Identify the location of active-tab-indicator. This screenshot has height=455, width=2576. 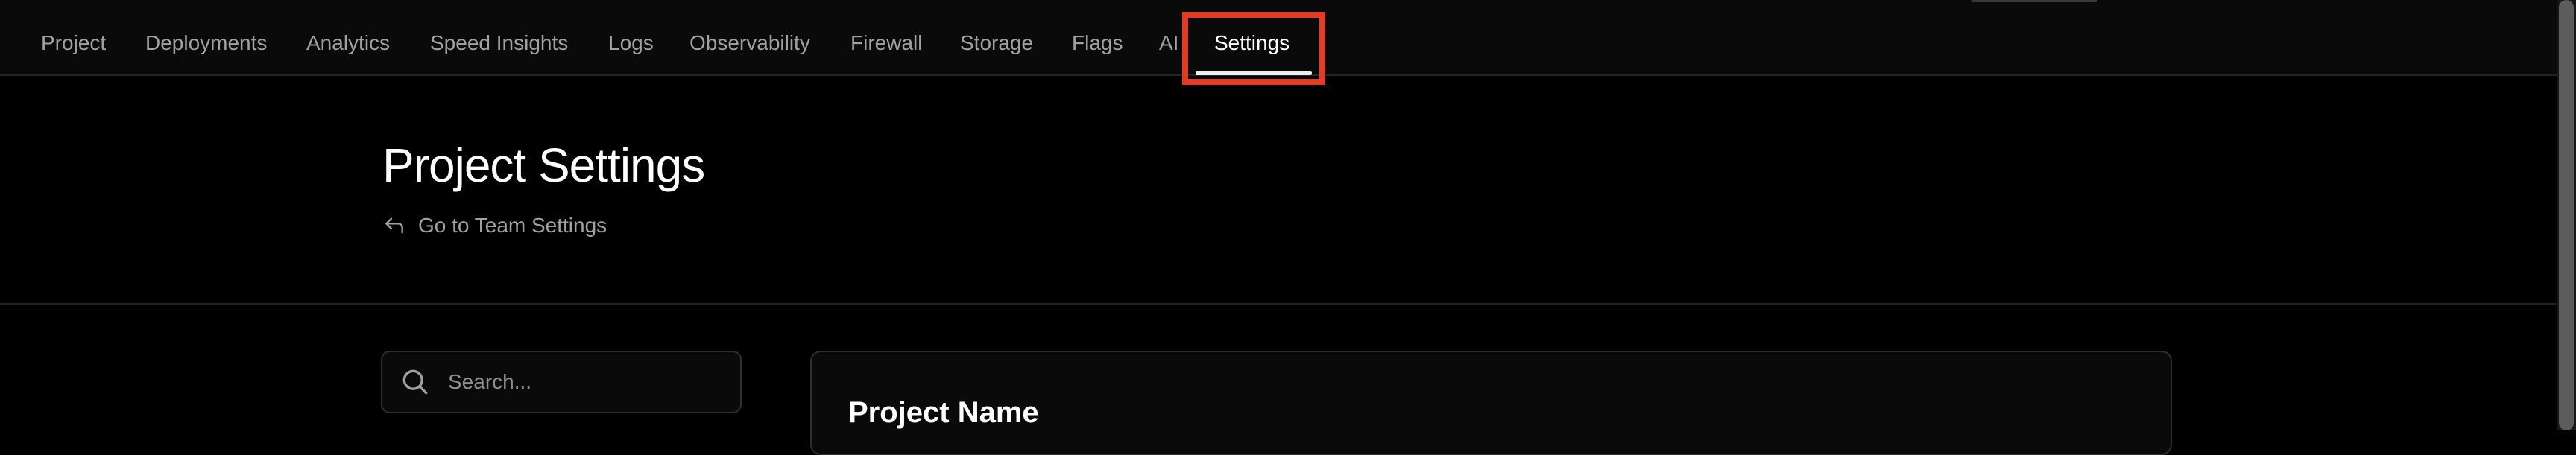
(1254, 73).